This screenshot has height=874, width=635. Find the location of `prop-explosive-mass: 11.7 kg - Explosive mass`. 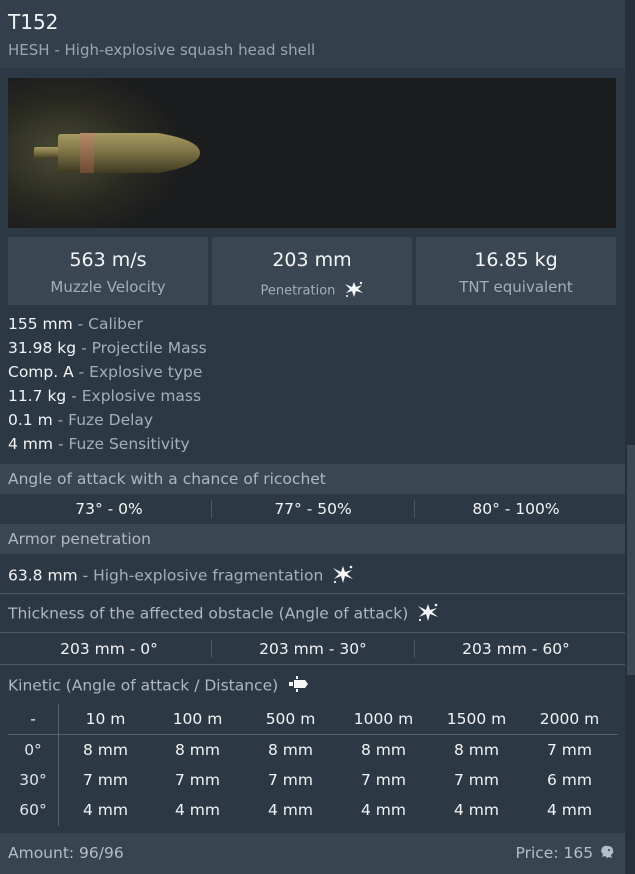

prop-explosive-mass: 11.7 kg - Explosive mass is located at coordinates (104, 396).